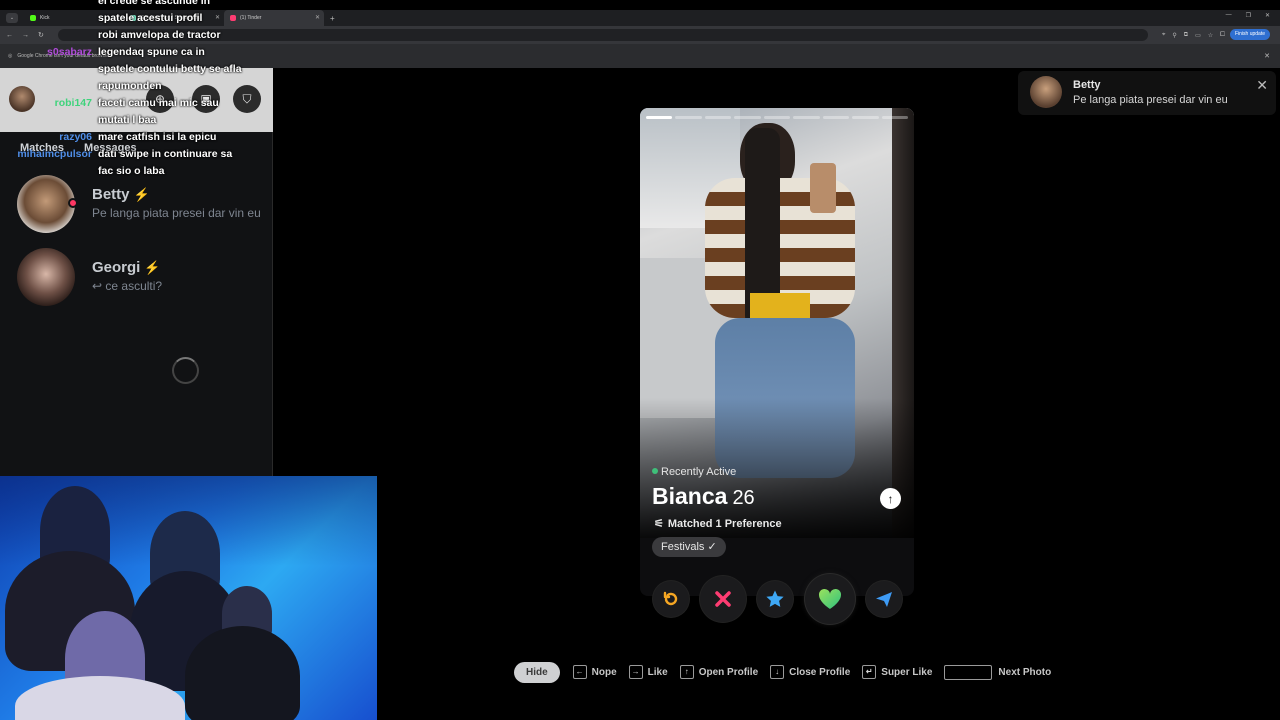 This screenshot has height=720, width=1280. Describe the element at coordinates (140, 35) in the screenshot. I see `chat-message: robi amvelopa de tractor` at that location.